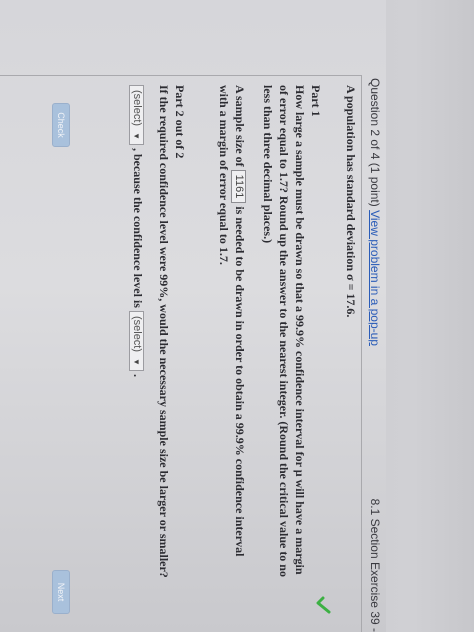 This screenshot has height=632, width=474. Describe the element at coordinates (137, 334) in the screenshot. I see `select-2-value: (select)` at that location.